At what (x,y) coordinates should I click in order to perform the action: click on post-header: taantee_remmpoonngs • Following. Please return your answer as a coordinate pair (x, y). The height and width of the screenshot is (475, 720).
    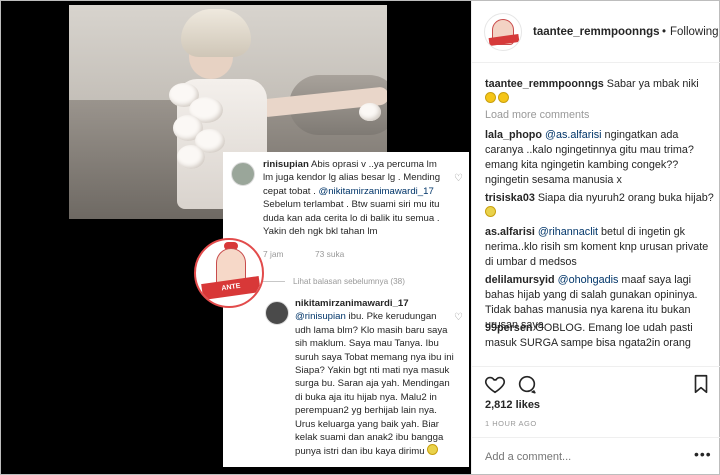
    Looking at the image, I should click on (596, 32).